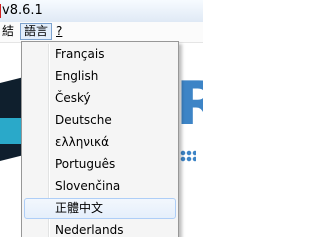 This screenshot has height=240, width=320. Describe the element at coordinates (73, 98) in the screenshot. I see `menu-item-label: Český` at that location.